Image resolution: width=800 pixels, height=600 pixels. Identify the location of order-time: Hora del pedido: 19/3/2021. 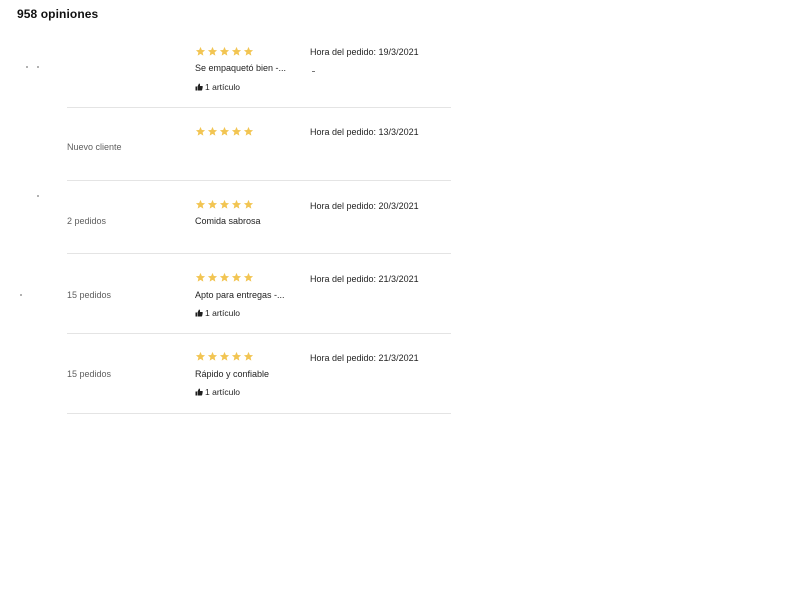
(364, 52).